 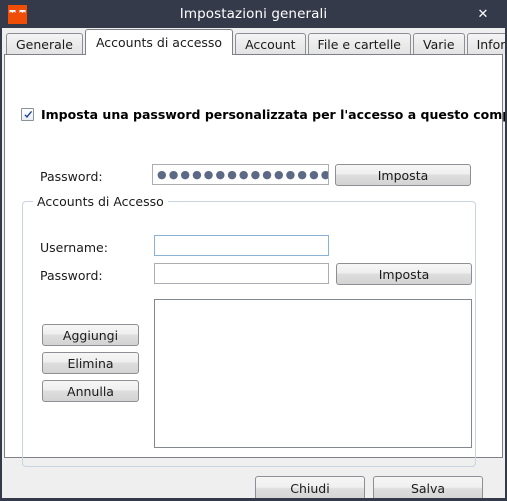 I want to click on username-label: Username:, so click(x=74, y=247).